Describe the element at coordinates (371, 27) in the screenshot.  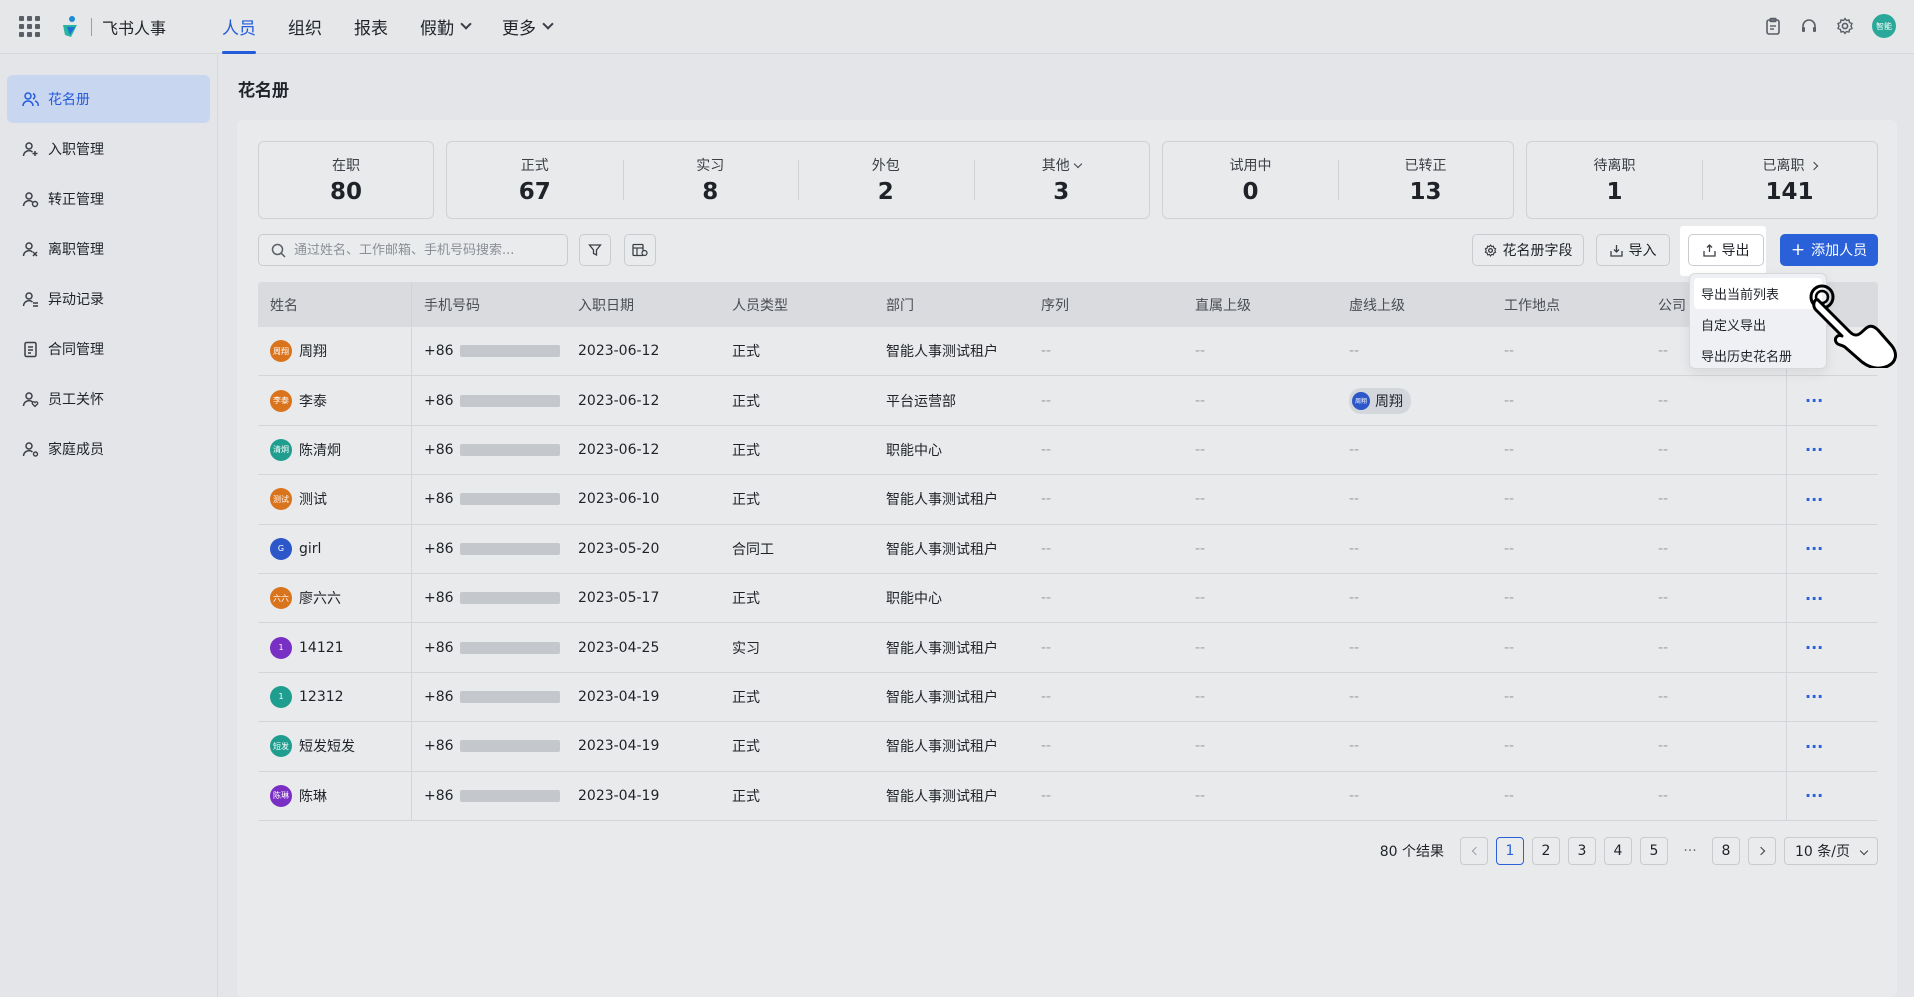
I see `nav-item-reports: 报表` at that location.